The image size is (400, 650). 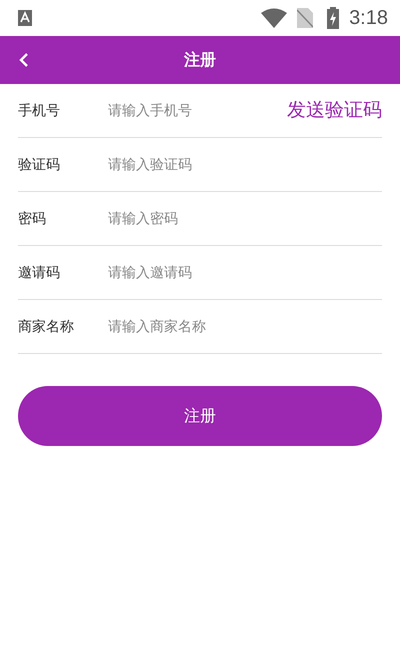 I want to click on input-field: 请输入邀请码, so click(x=245, y=272).